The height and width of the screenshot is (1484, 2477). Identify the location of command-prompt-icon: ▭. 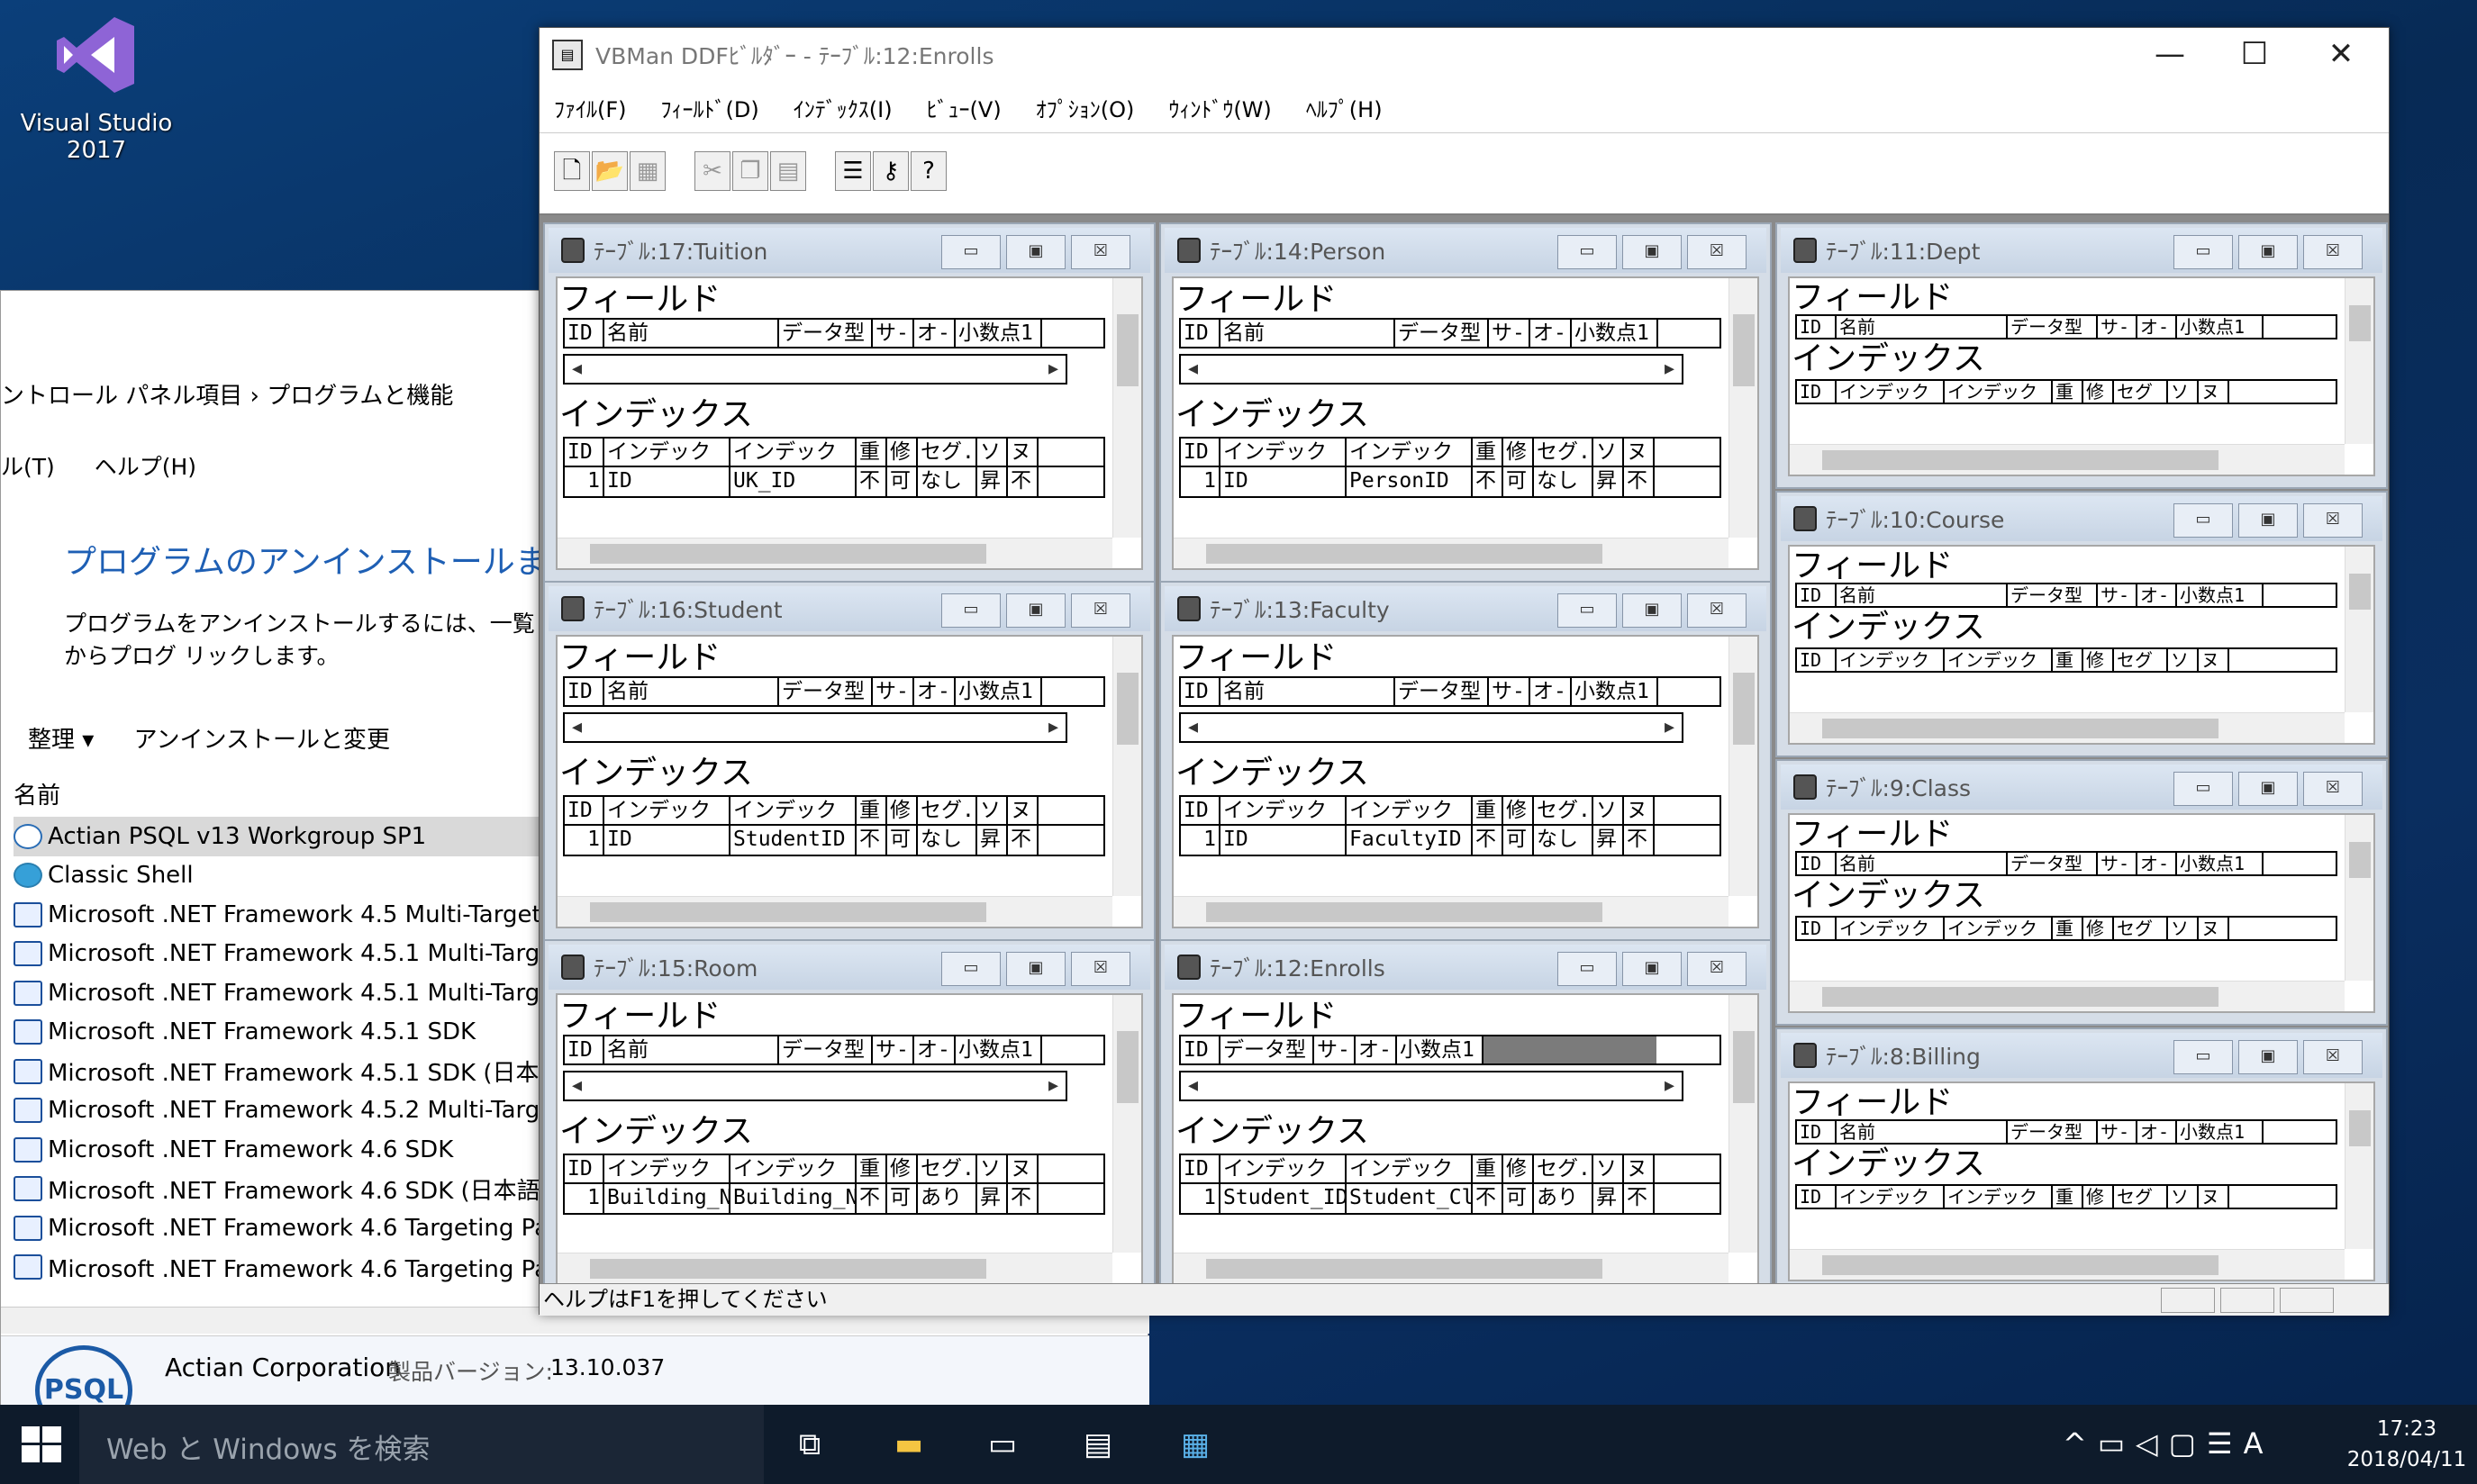
(1002, 1445).